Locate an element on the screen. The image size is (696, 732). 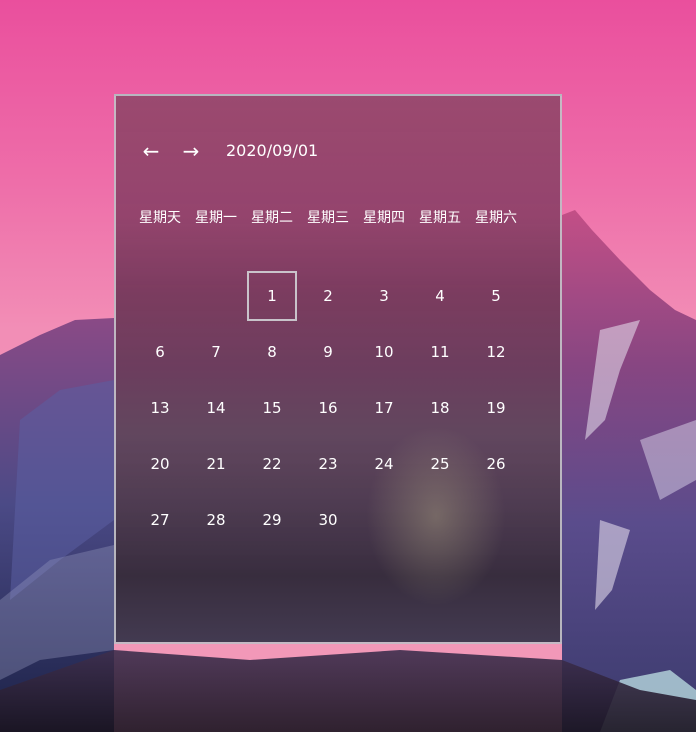
day-cell: 14 is located at coordinates (216, 408).